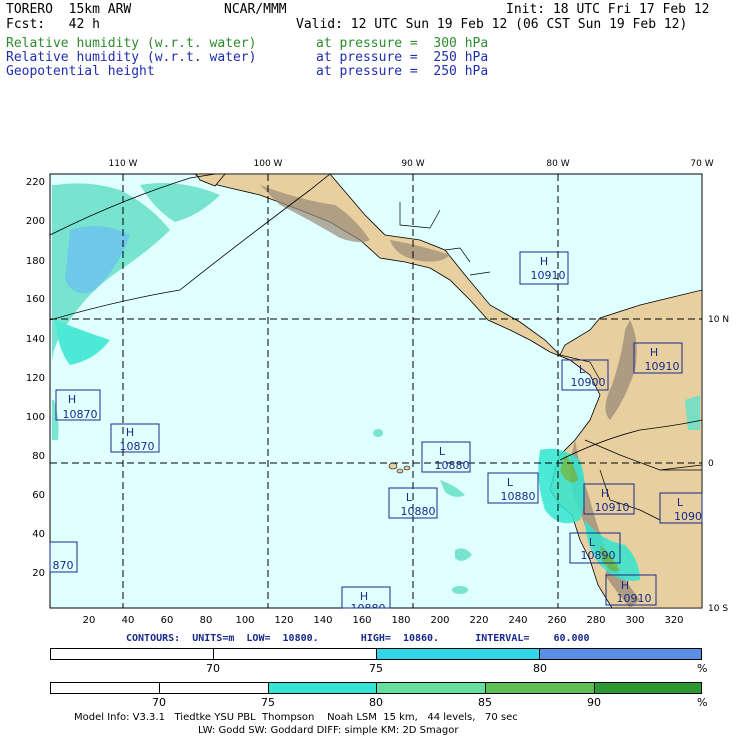 The height and width of the screenshot is (740, 740). Describe the element at coordinates (63, 565) in the screenshot. I see `svg-text: 870` at that location.